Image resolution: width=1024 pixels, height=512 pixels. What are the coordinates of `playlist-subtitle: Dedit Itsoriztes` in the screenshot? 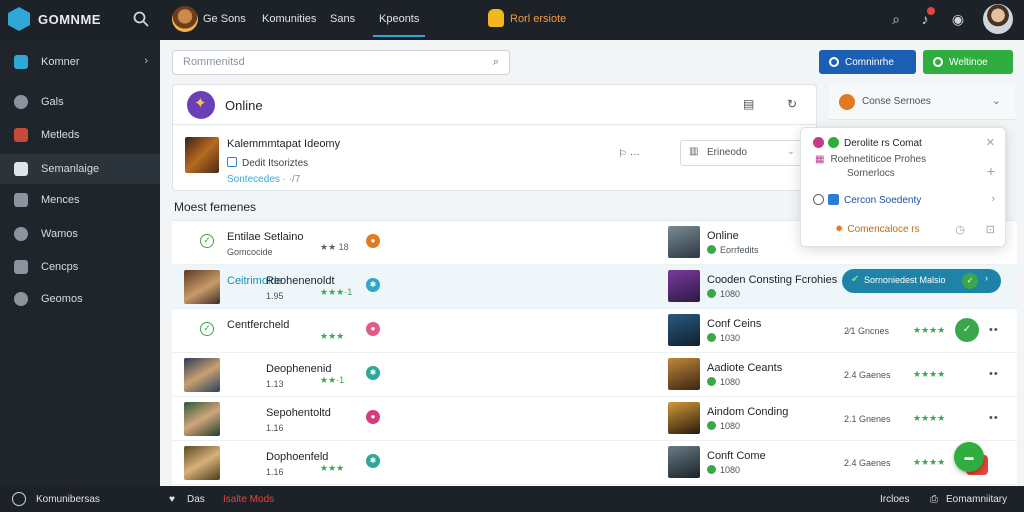 It's located at (267, 163).